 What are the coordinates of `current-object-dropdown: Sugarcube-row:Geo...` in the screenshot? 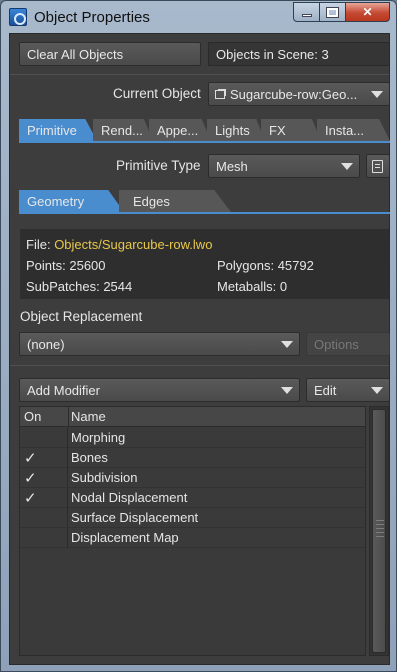 It's located at (299, 94).